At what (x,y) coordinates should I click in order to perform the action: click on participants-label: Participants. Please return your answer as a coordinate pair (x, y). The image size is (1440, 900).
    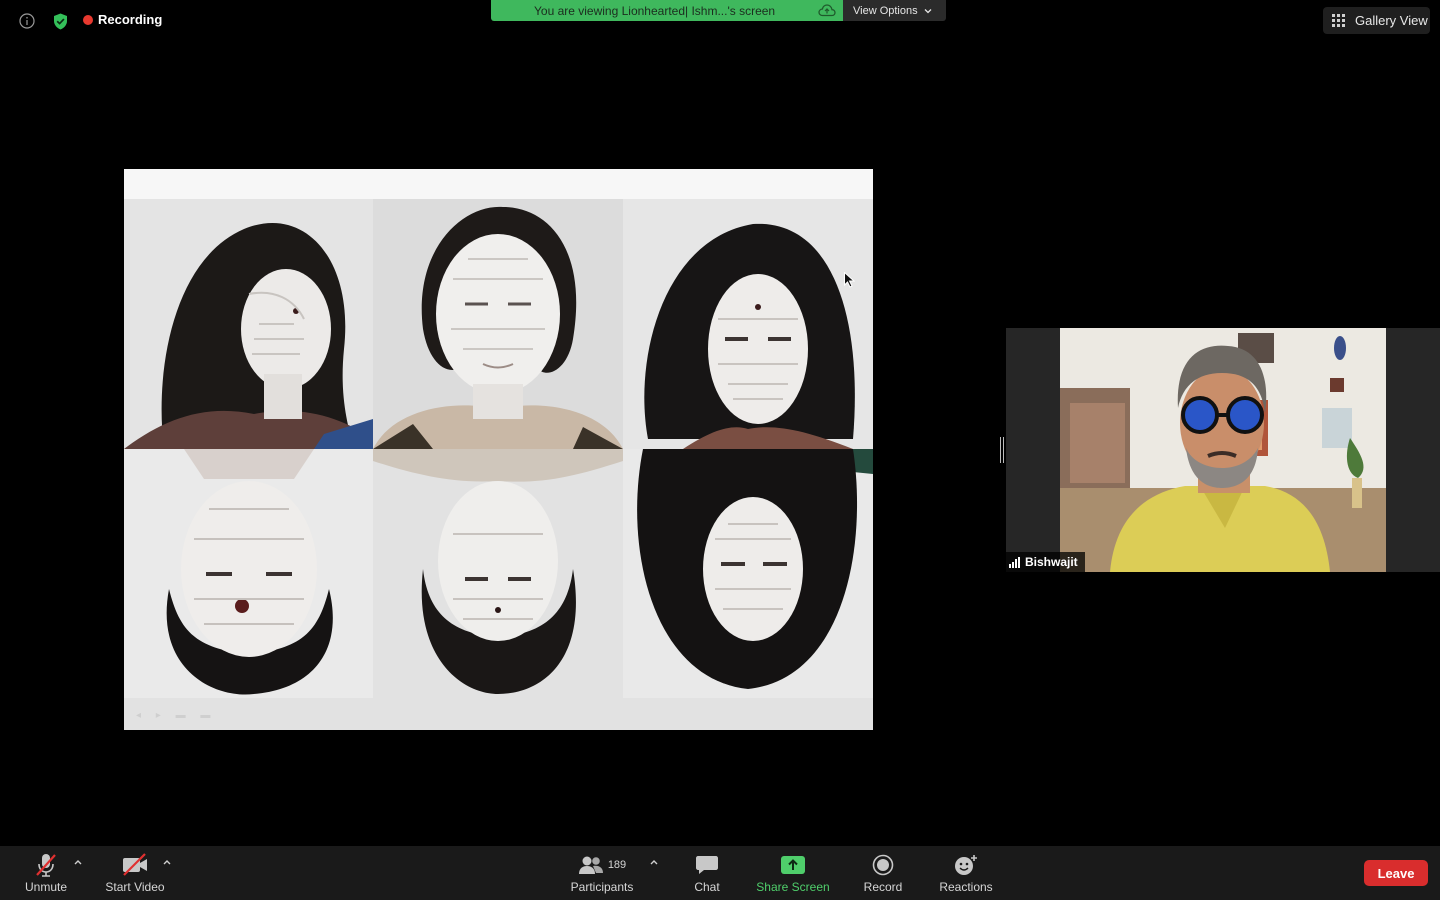
    Looking at the image, I should click on (602, 887).